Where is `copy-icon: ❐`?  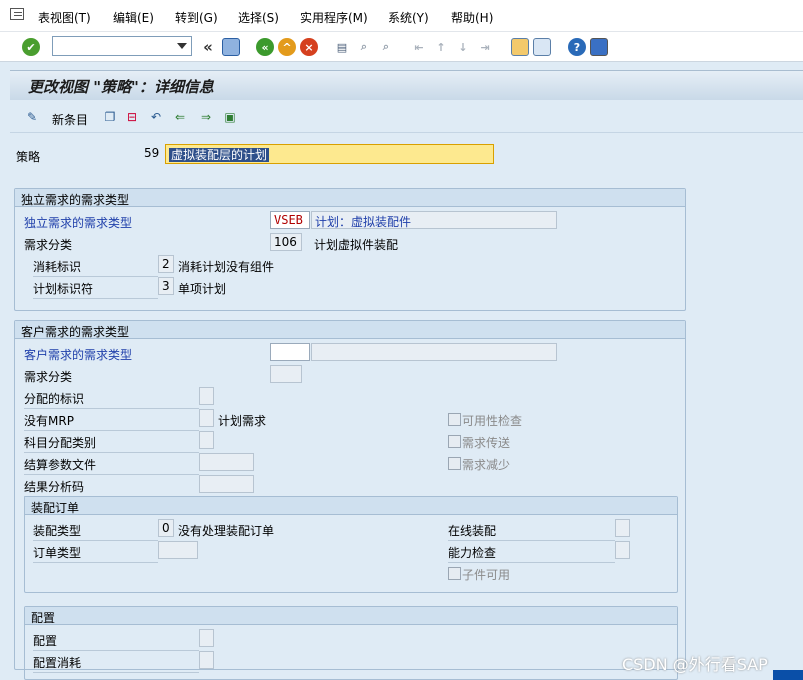 copy-icon: ❐ is located at coordinates (110, 117).